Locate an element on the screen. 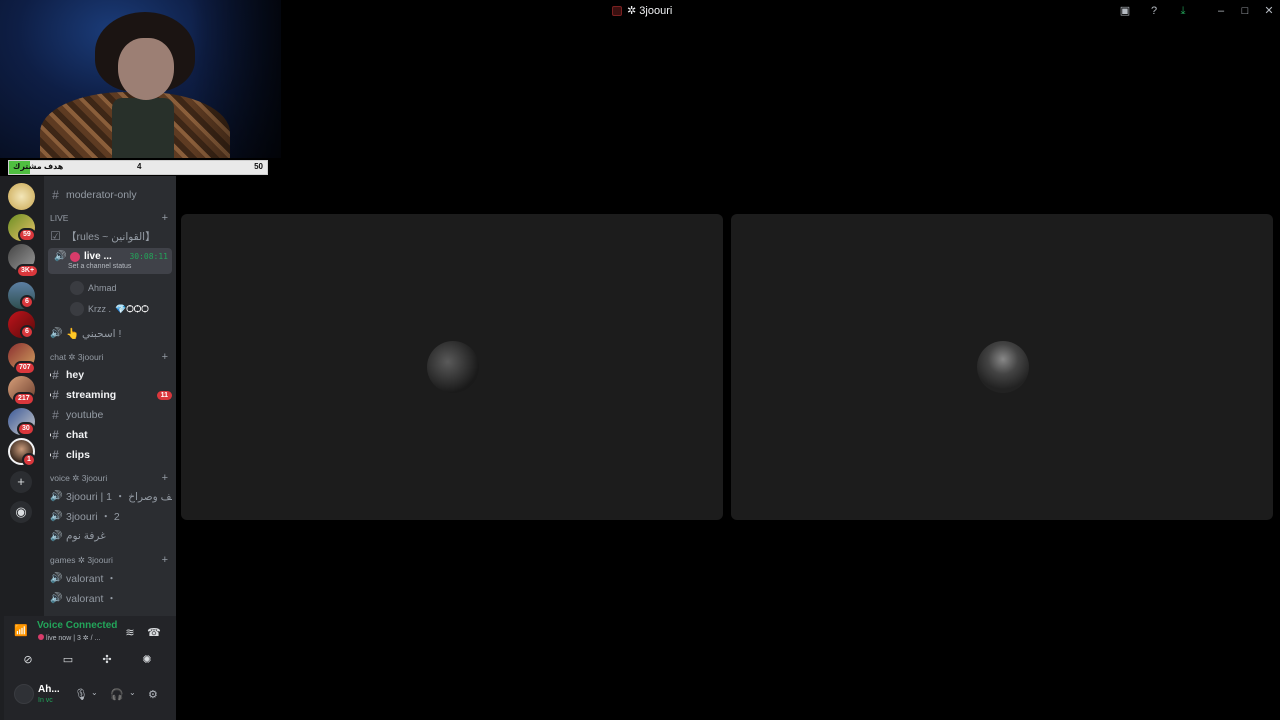 The image size is (1280, 720). maximize-icon: □ is located at coordinates (1245, 11).